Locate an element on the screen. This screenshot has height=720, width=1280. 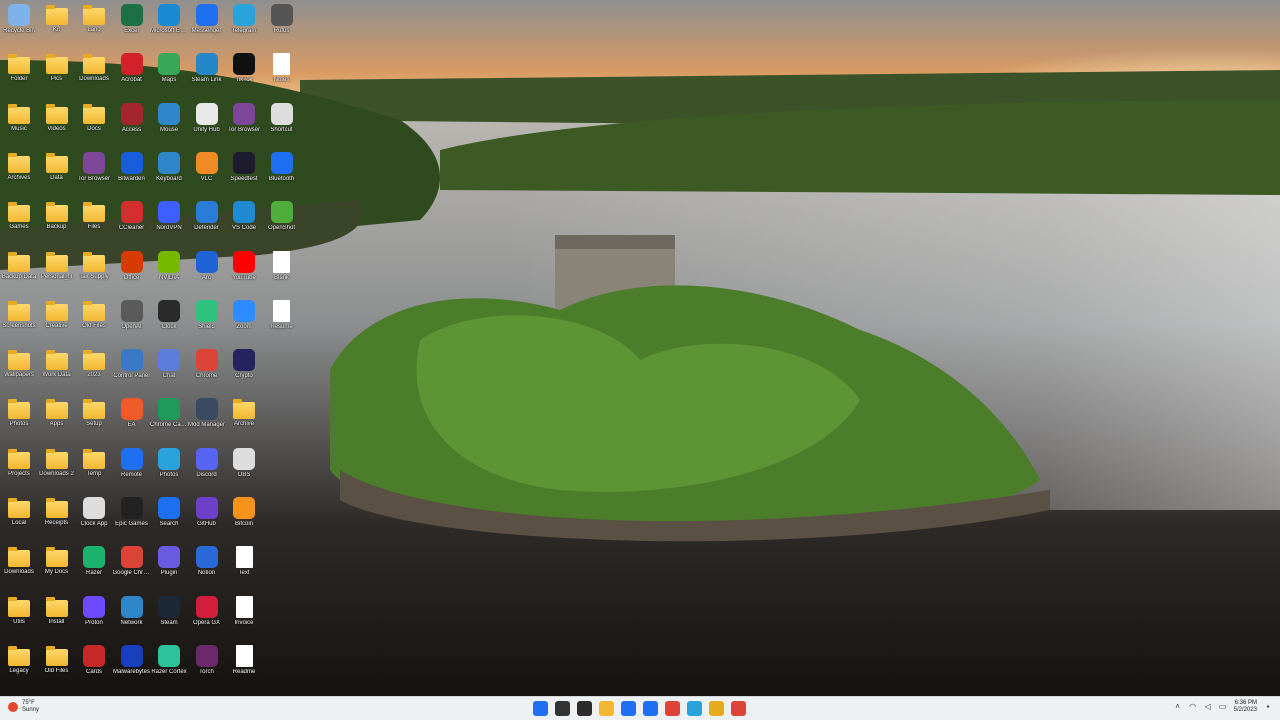
desktop-icon: Chrome Canary is located at coordinates (169, 418).